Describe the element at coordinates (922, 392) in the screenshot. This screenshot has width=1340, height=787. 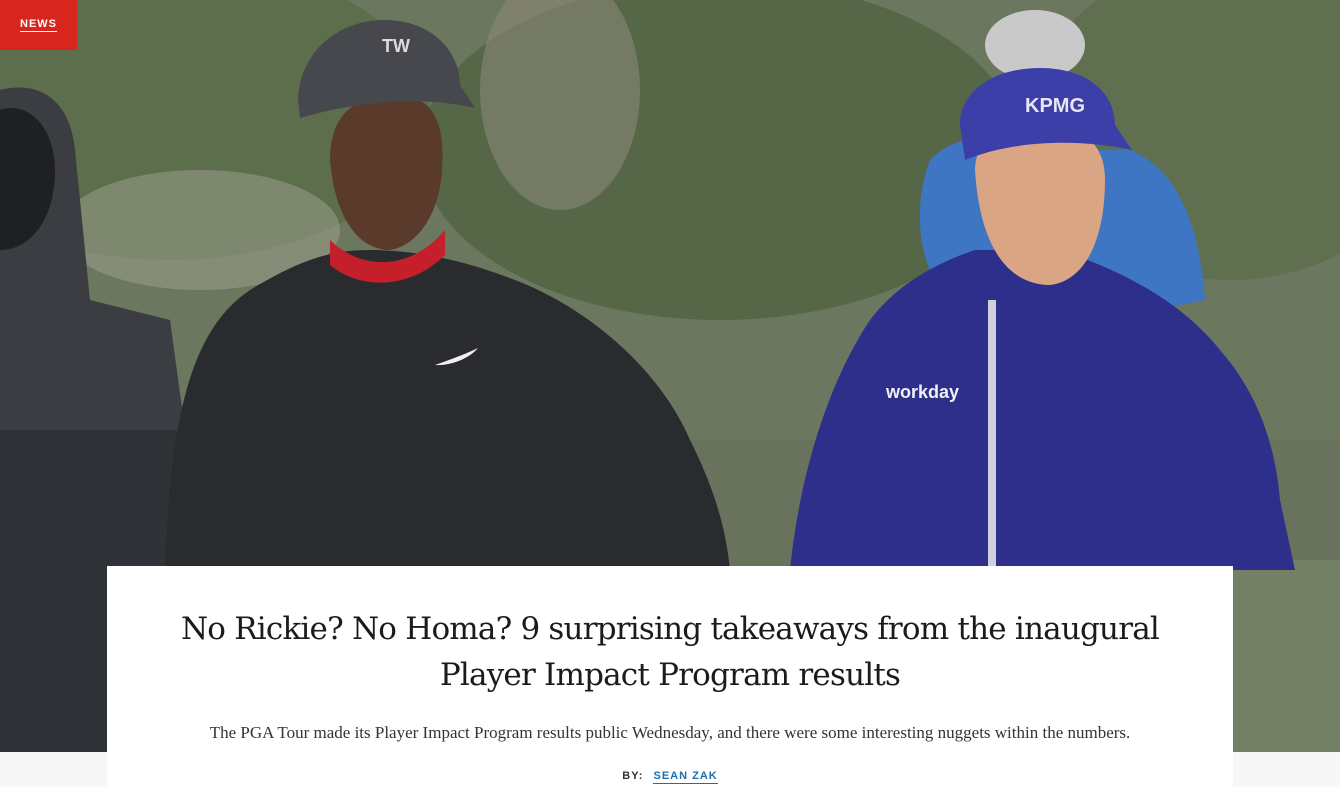
I see `chest-logo-right: workday` at that location.